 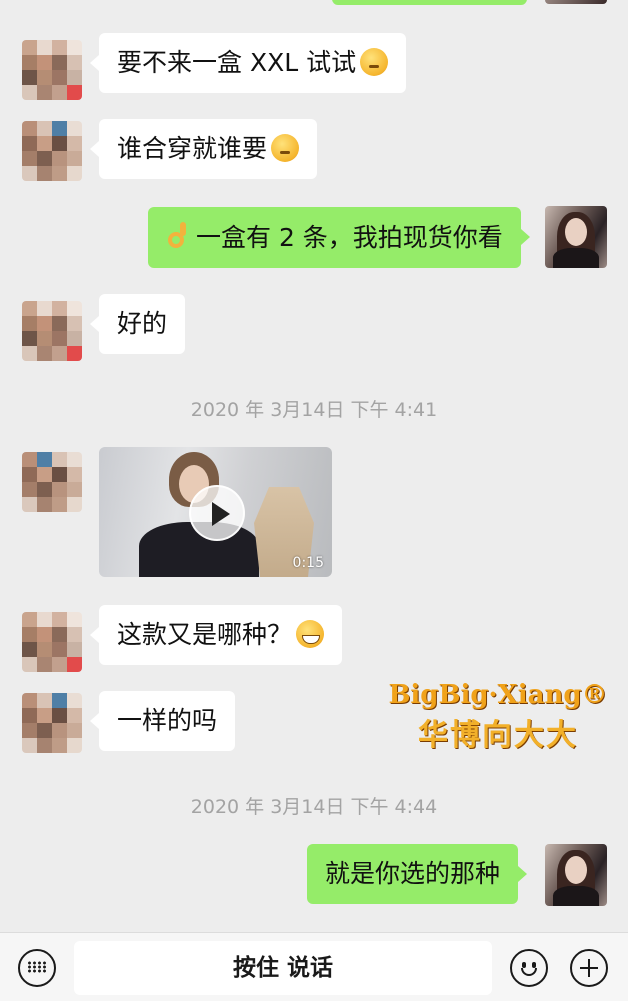 I want to click on message-text: 好的, so click(x=142, y=323).